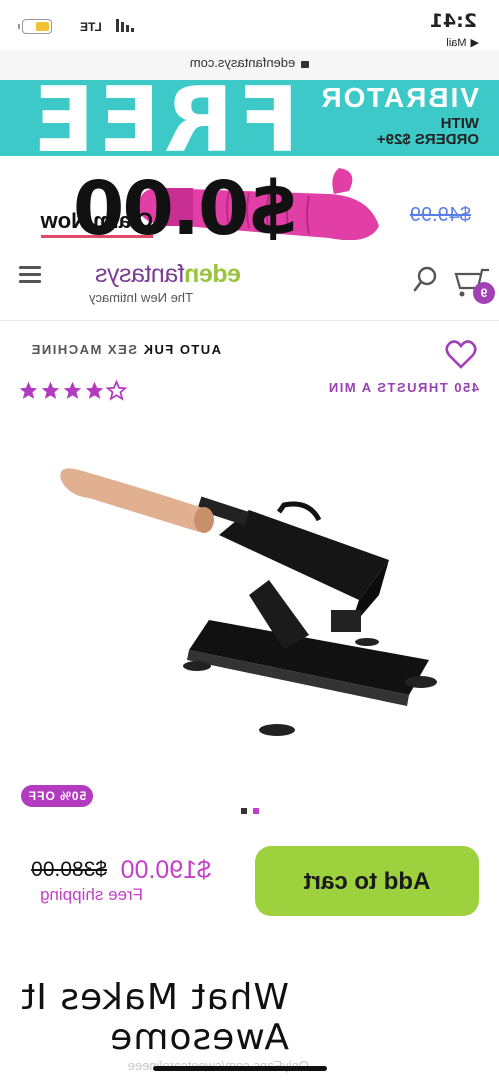 This screenshot has height=1080, width=499. I want to click on rating-stars, so click(72, 390).